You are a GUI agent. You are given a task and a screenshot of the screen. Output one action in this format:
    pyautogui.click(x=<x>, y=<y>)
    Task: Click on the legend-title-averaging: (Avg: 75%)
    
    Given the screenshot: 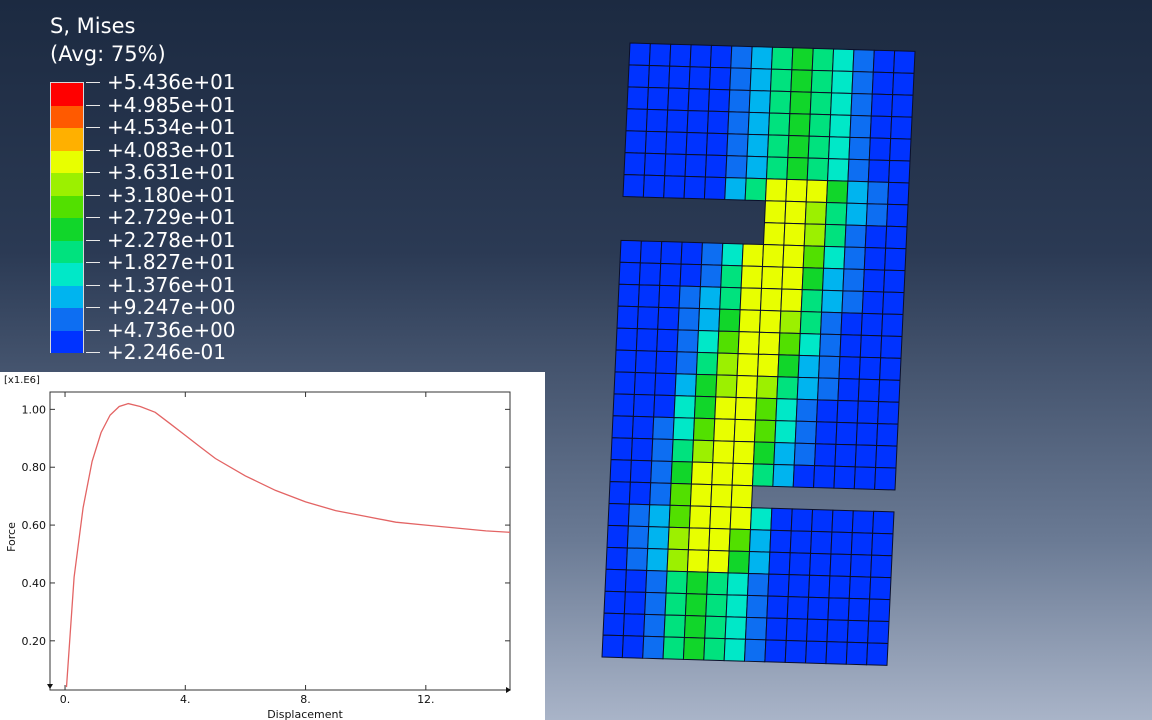 What is the action you would take?
    pyautogui.click(x=108, y=54)
    